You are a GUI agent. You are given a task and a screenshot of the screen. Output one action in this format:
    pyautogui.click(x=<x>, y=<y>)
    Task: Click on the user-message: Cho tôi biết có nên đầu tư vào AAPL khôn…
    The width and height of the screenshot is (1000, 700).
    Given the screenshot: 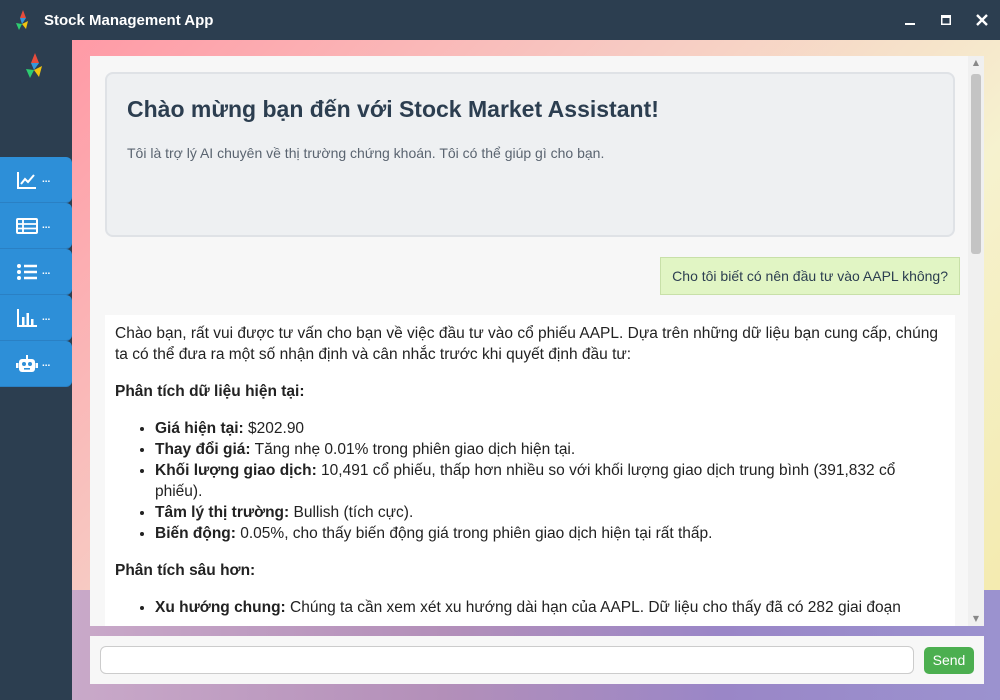 What is the action you would take?
    pyautogui.click(x=810, y=276)
    